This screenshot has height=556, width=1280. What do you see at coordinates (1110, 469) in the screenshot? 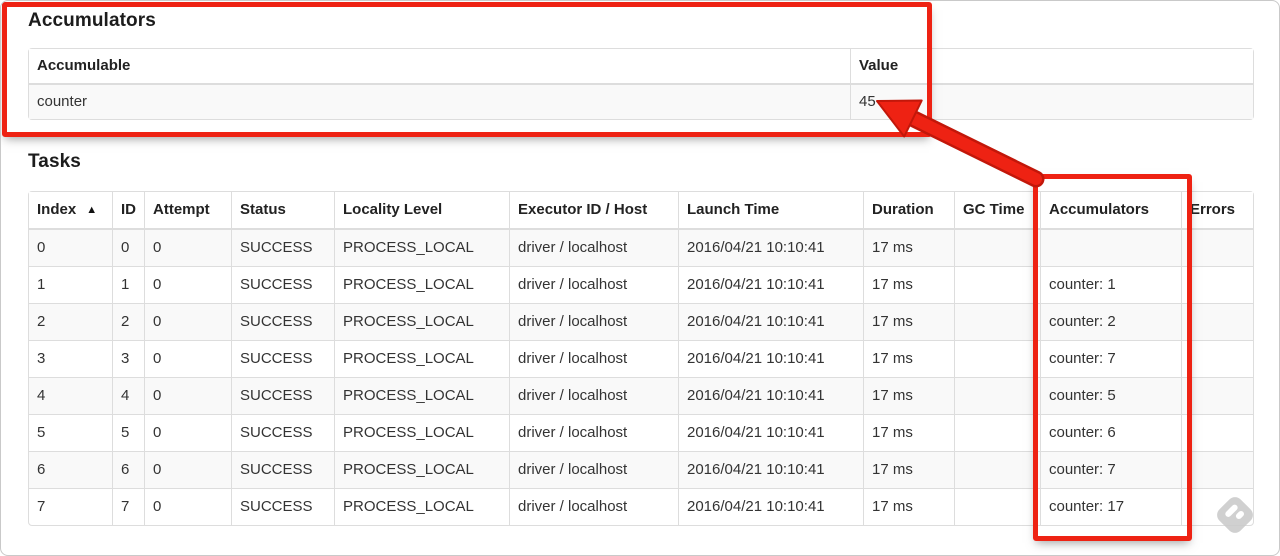
I see `table-cell: counter: 7` at bounding box center [1110, 469].